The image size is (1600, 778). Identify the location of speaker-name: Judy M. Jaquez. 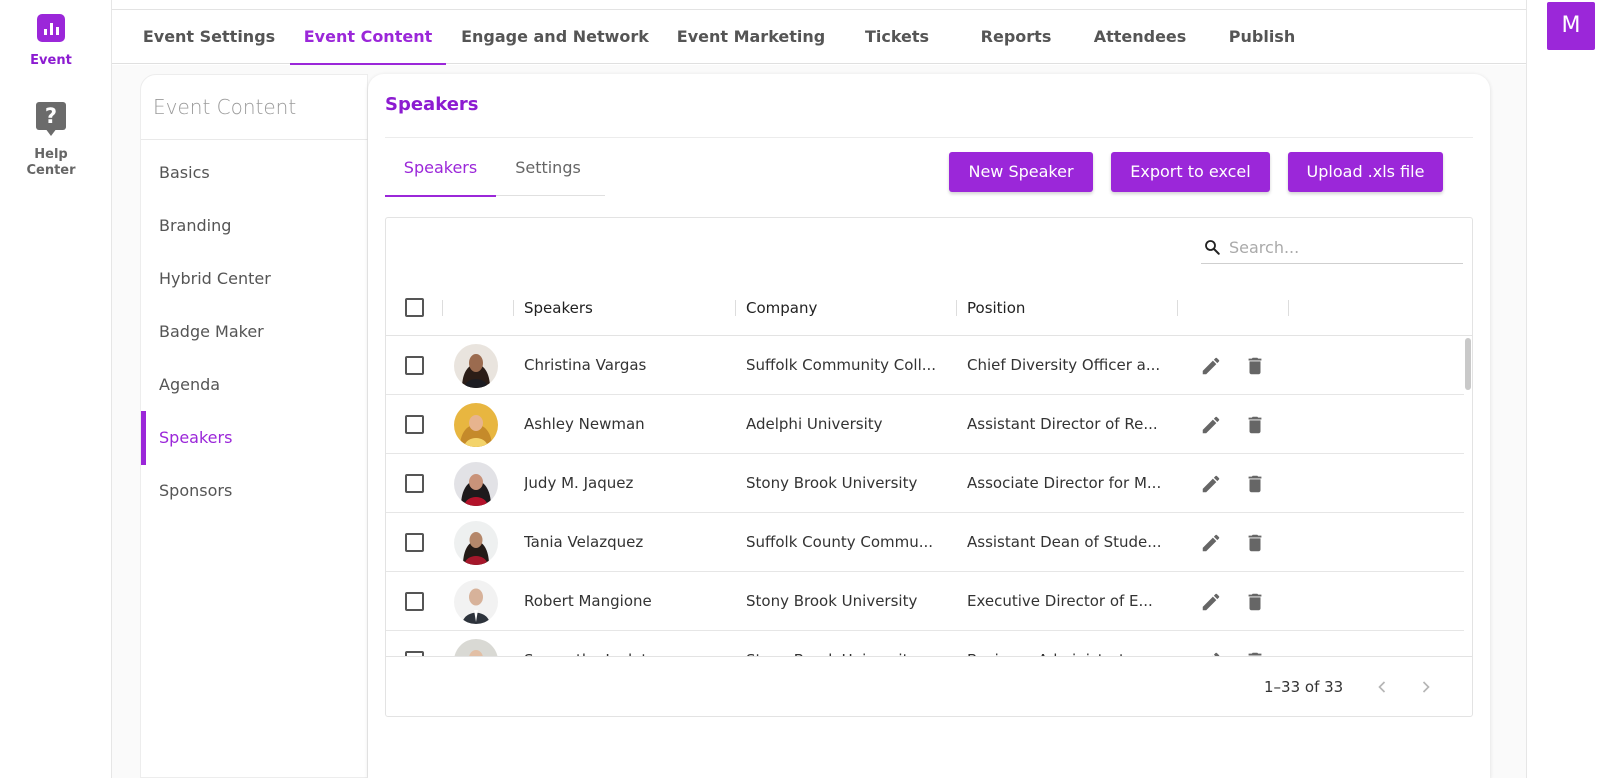
(579, 483).